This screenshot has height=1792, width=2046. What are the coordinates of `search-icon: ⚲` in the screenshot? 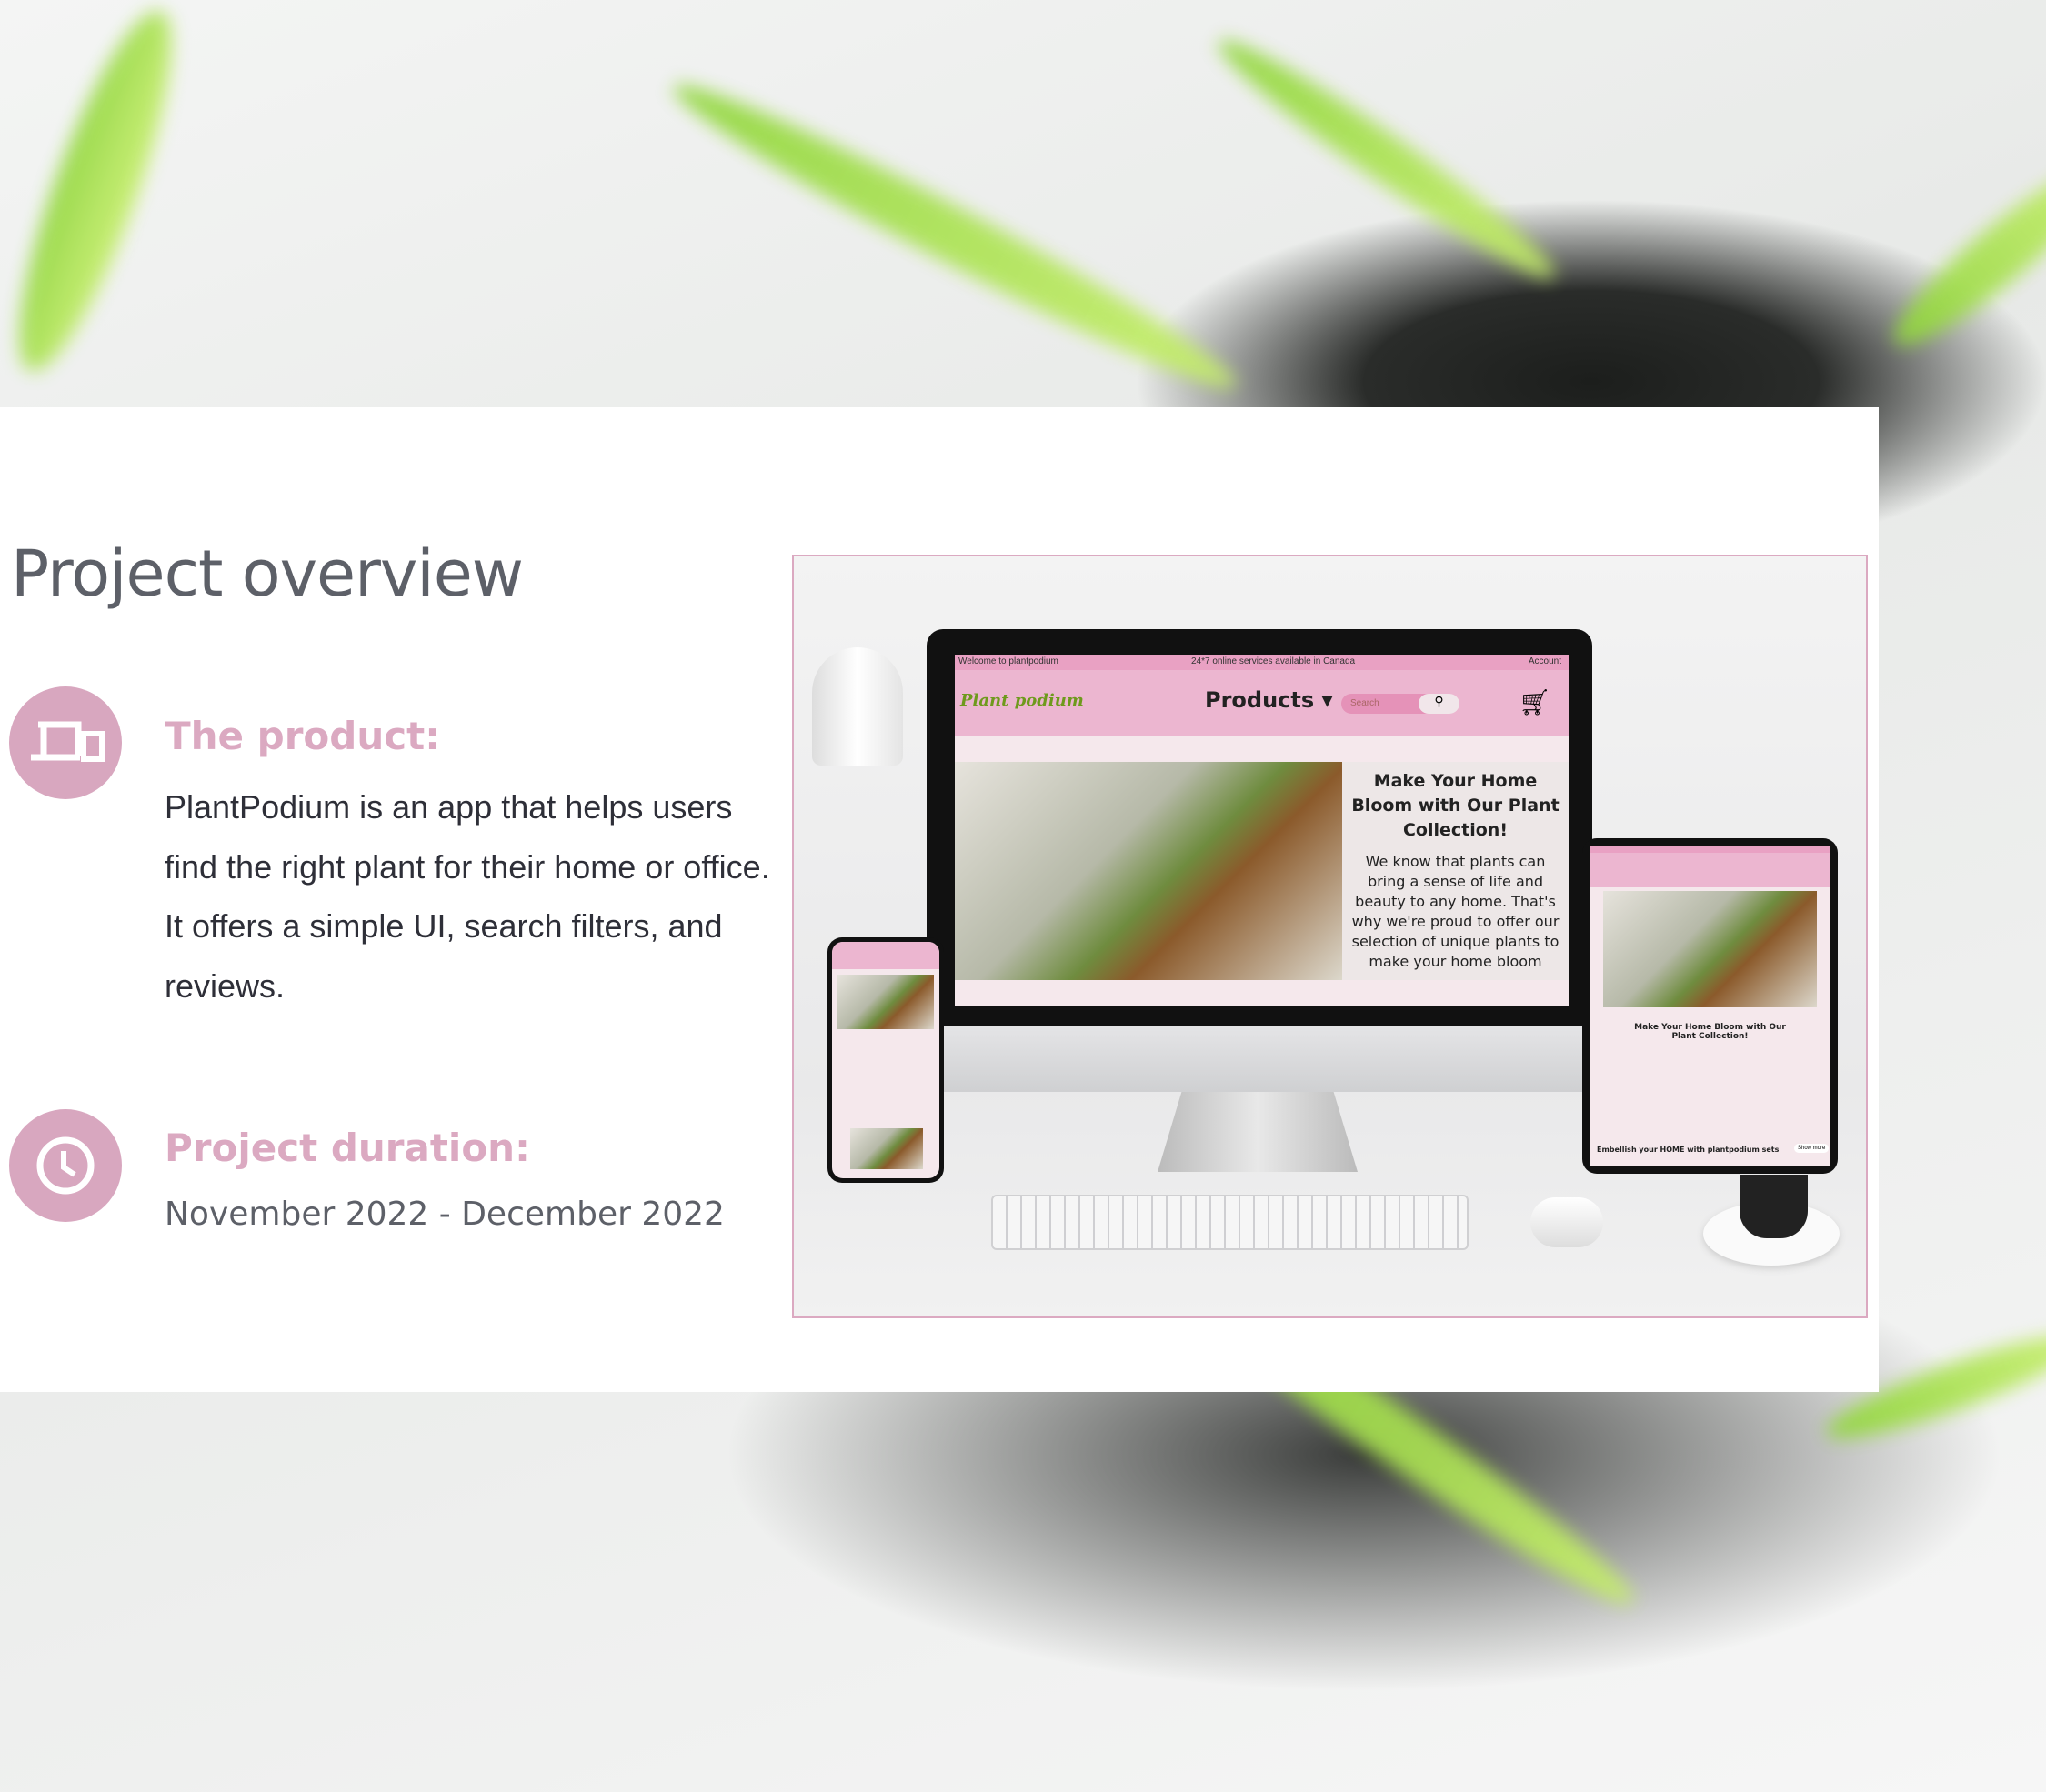 It's located at (1439, 704).